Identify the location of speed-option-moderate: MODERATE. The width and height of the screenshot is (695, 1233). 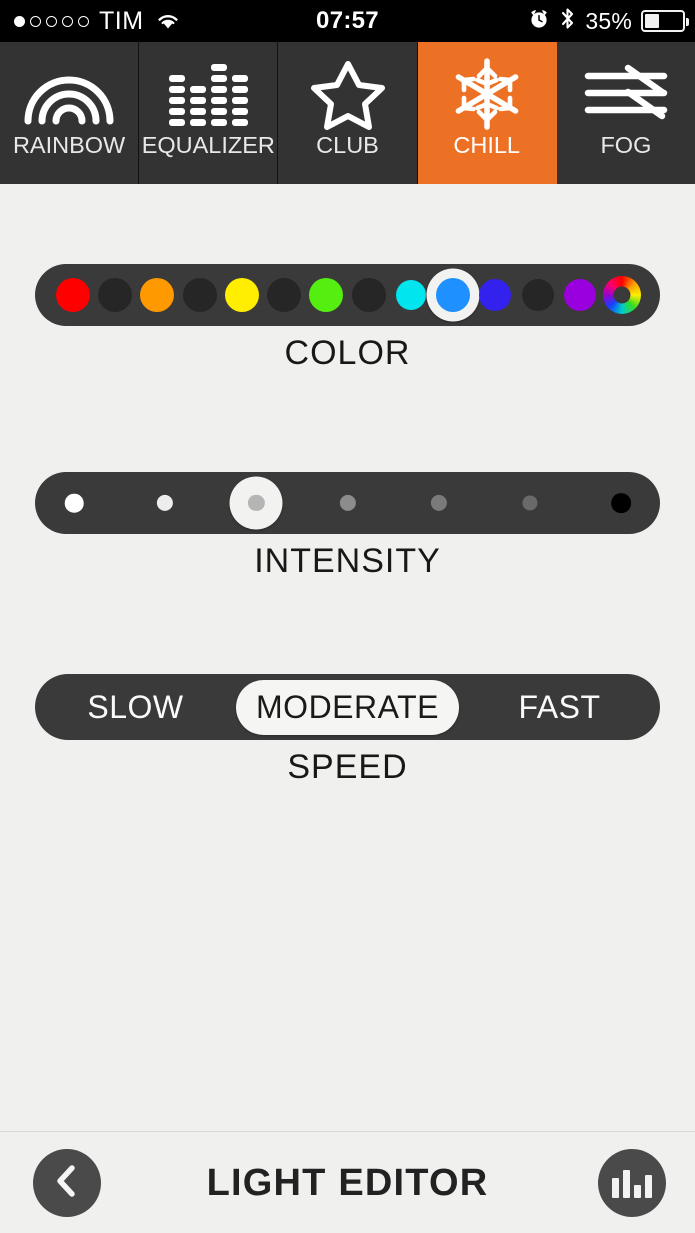
(347, 707).